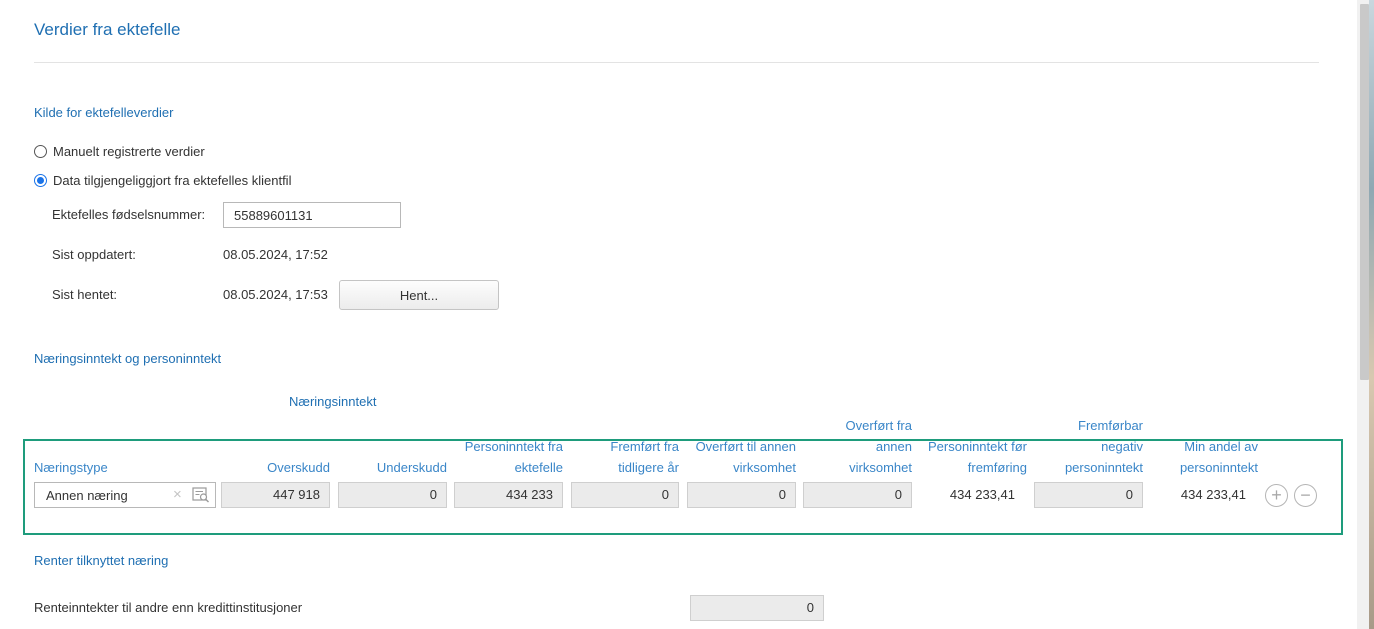  I want to click on personal-income-from-spouse-field: 434 233, so click(508, 495).